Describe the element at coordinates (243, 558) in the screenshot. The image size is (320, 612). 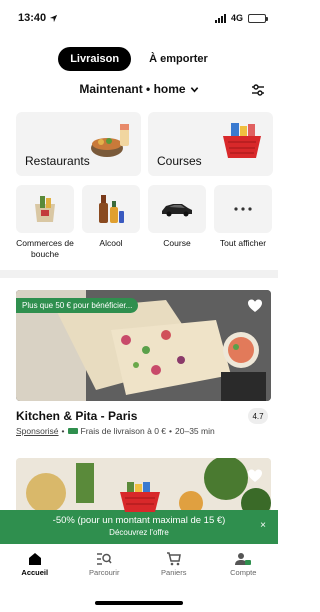
I see `account-icon` at that location.